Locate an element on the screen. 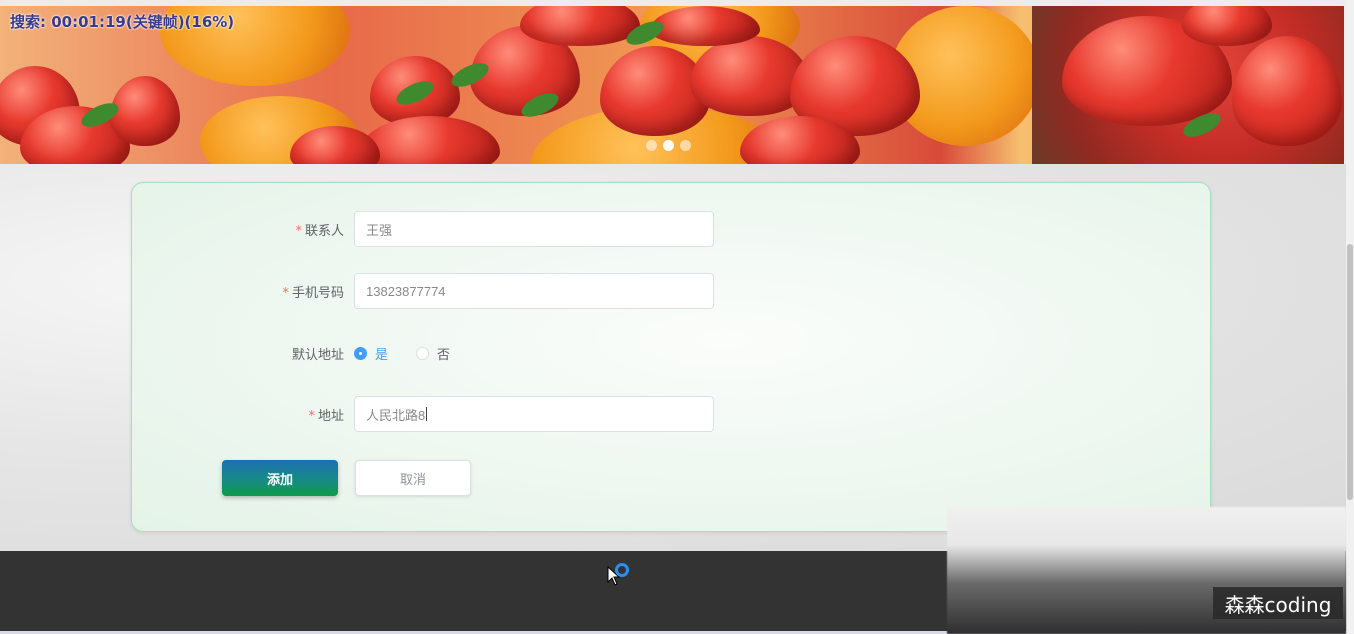 The height and width of the screenshot is (634, 1354). radio-checked-icon is located at coordinates (360, 353).